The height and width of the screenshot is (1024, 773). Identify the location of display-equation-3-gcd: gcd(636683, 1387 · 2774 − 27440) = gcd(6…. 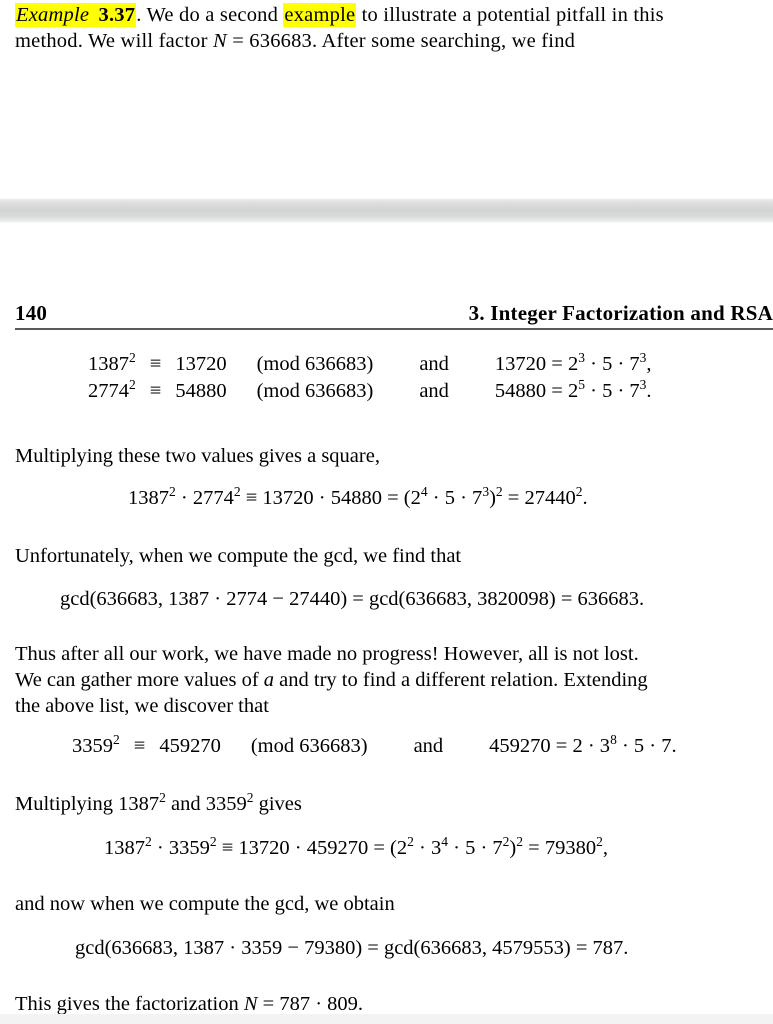
(386, 599).